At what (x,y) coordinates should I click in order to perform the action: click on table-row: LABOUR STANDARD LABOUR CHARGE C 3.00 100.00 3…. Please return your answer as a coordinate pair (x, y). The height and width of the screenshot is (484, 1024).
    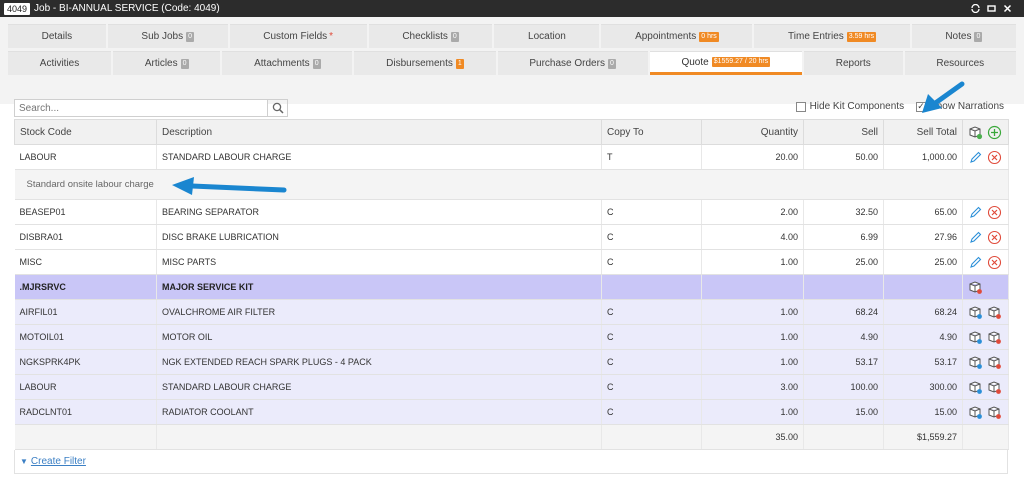
    Looking at the image, I should click on (511, 387).